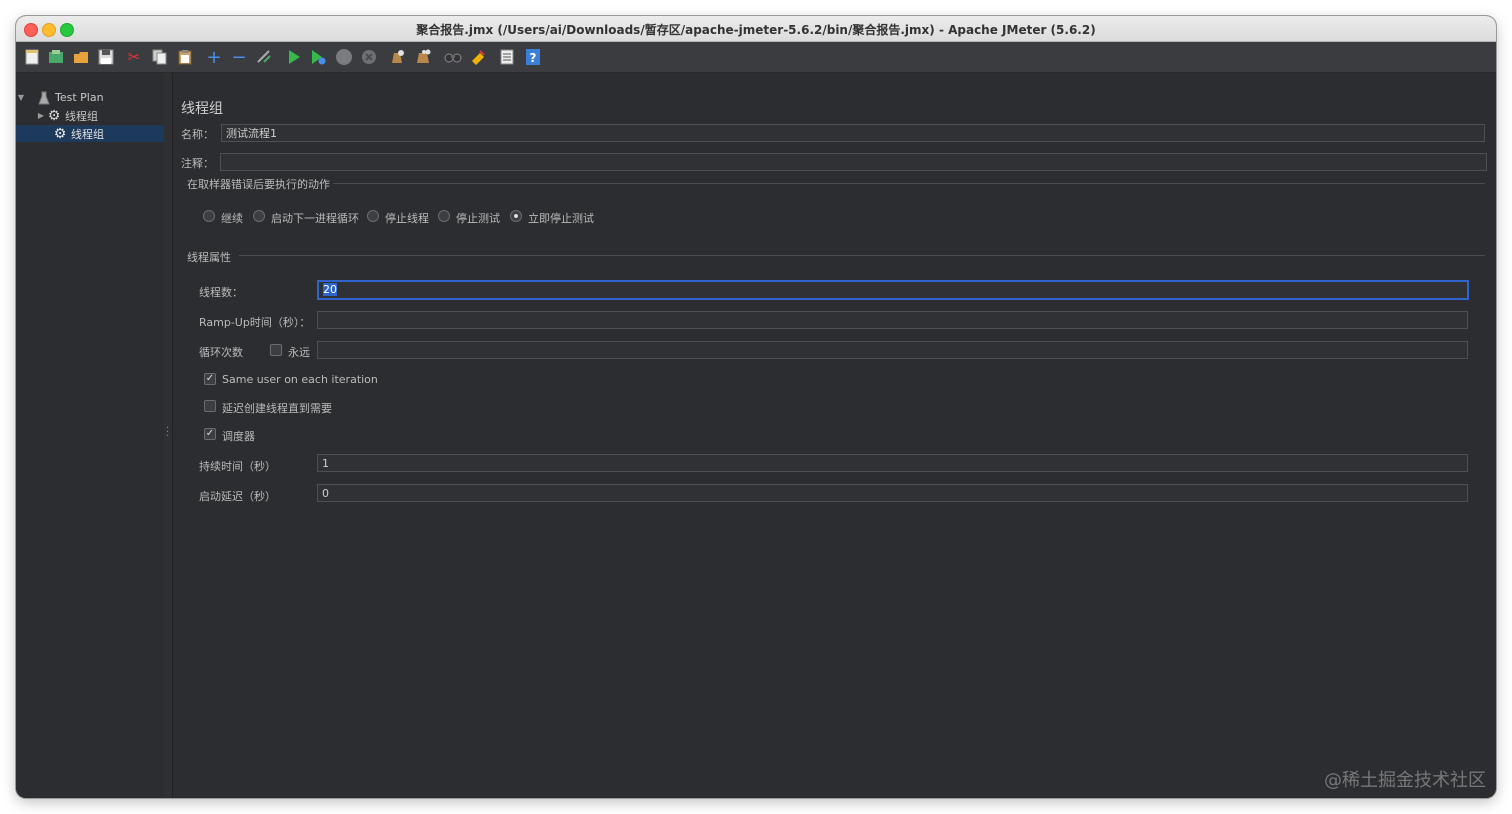 The width and height of the screenshot is (1512, 814). What do you see at coordinates (407, 218) in the screenshot?
I see `radio-stop-thread-label: 停止线程` at bounding box center [407, 218].